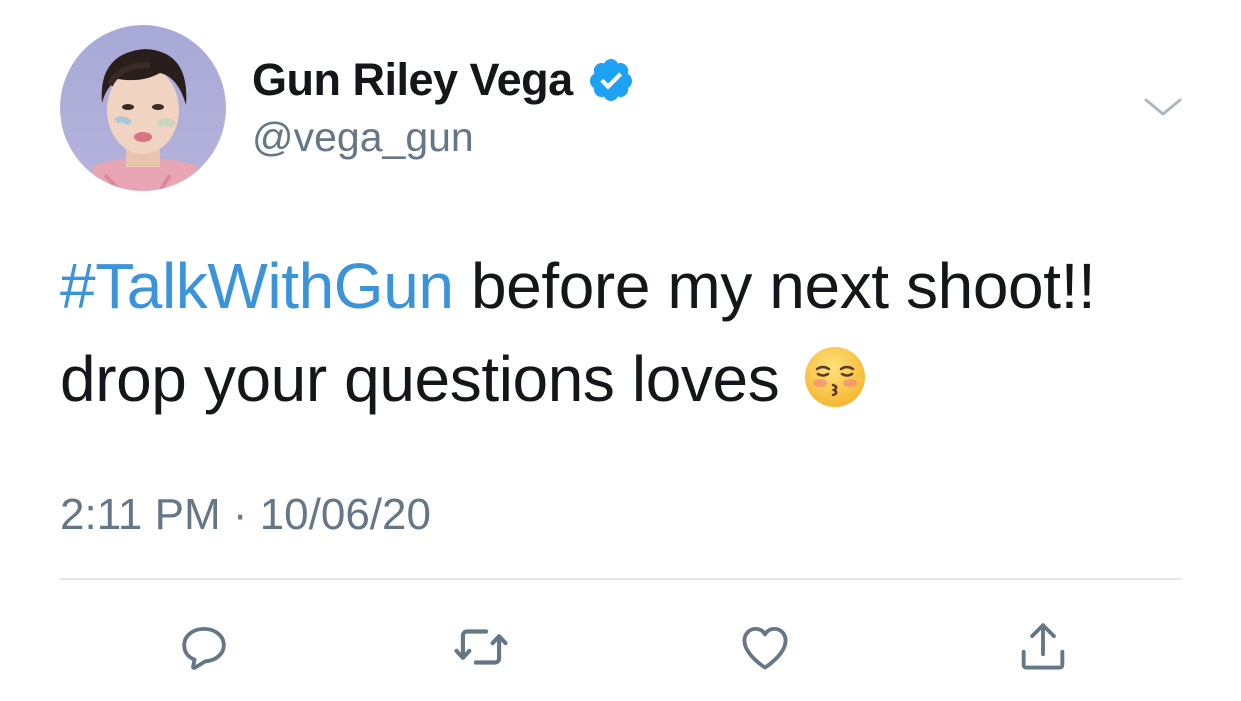 Image resolution: width=1241 pixels, height=701 pixels. What do you see at coordinates (834, 377) in the screenshot?
I see `kissing-face-emoji-icon` at bounding box center [834, 377].